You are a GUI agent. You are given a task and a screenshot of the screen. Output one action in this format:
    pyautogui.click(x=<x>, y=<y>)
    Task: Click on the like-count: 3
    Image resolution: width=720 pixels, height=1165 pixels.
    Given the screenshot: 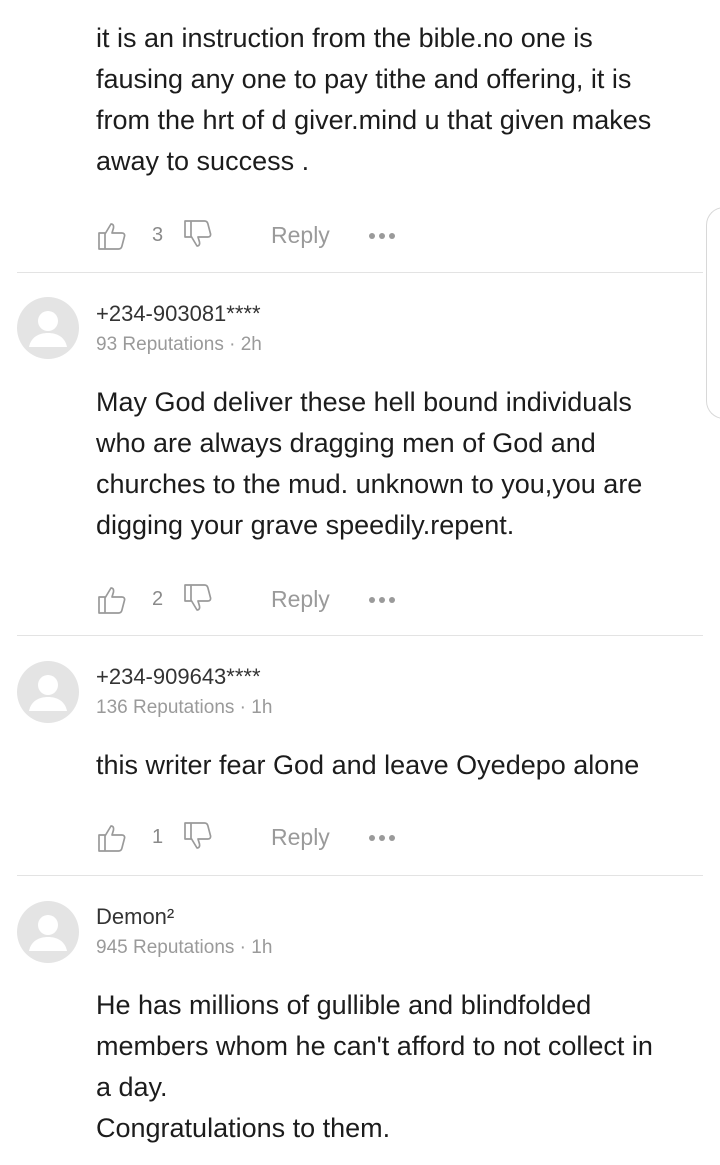 What is the action you would take?
    pyautogui.click(x=158, y=235)
    